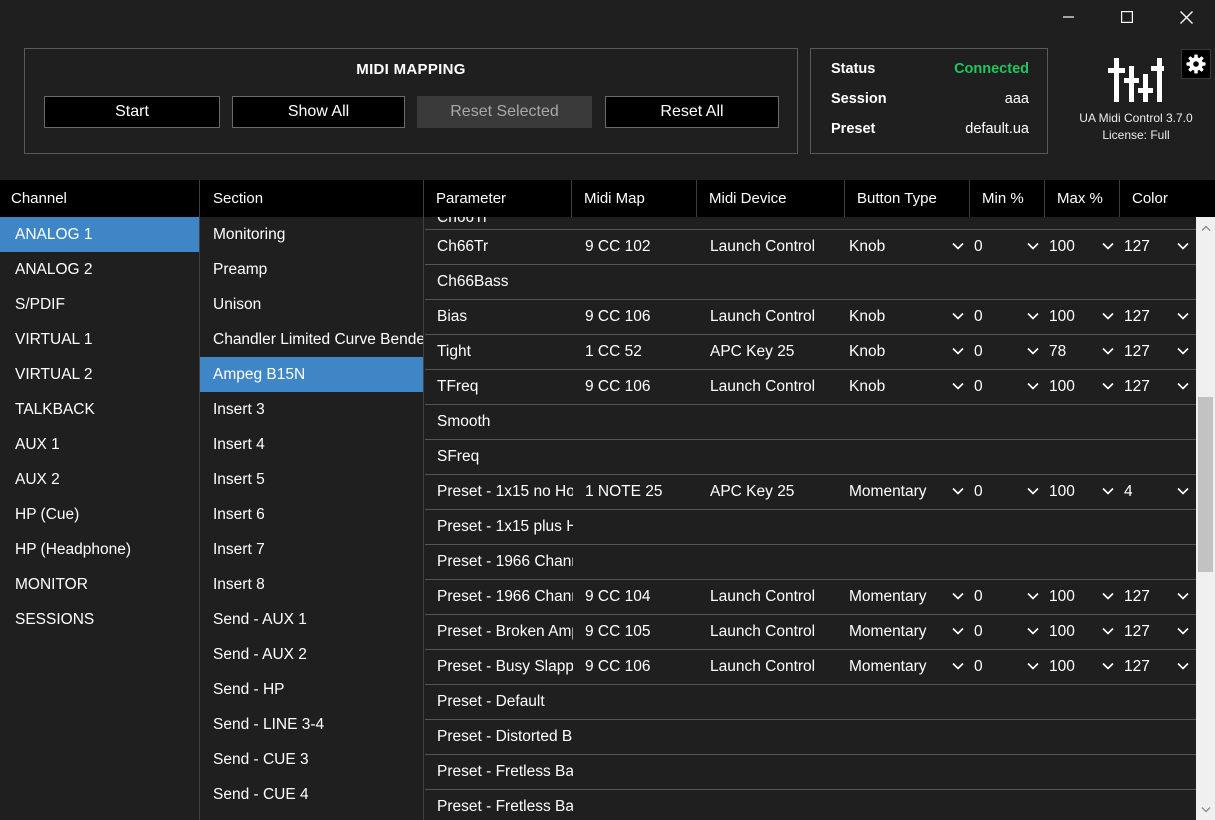 The width and height of the screenshot is (1215, 820). What do you see at coordinates (99, 269) in the screenshot?
I see `channel-item-analog-2: ANALOG 2` at bounding box center [99, 269].